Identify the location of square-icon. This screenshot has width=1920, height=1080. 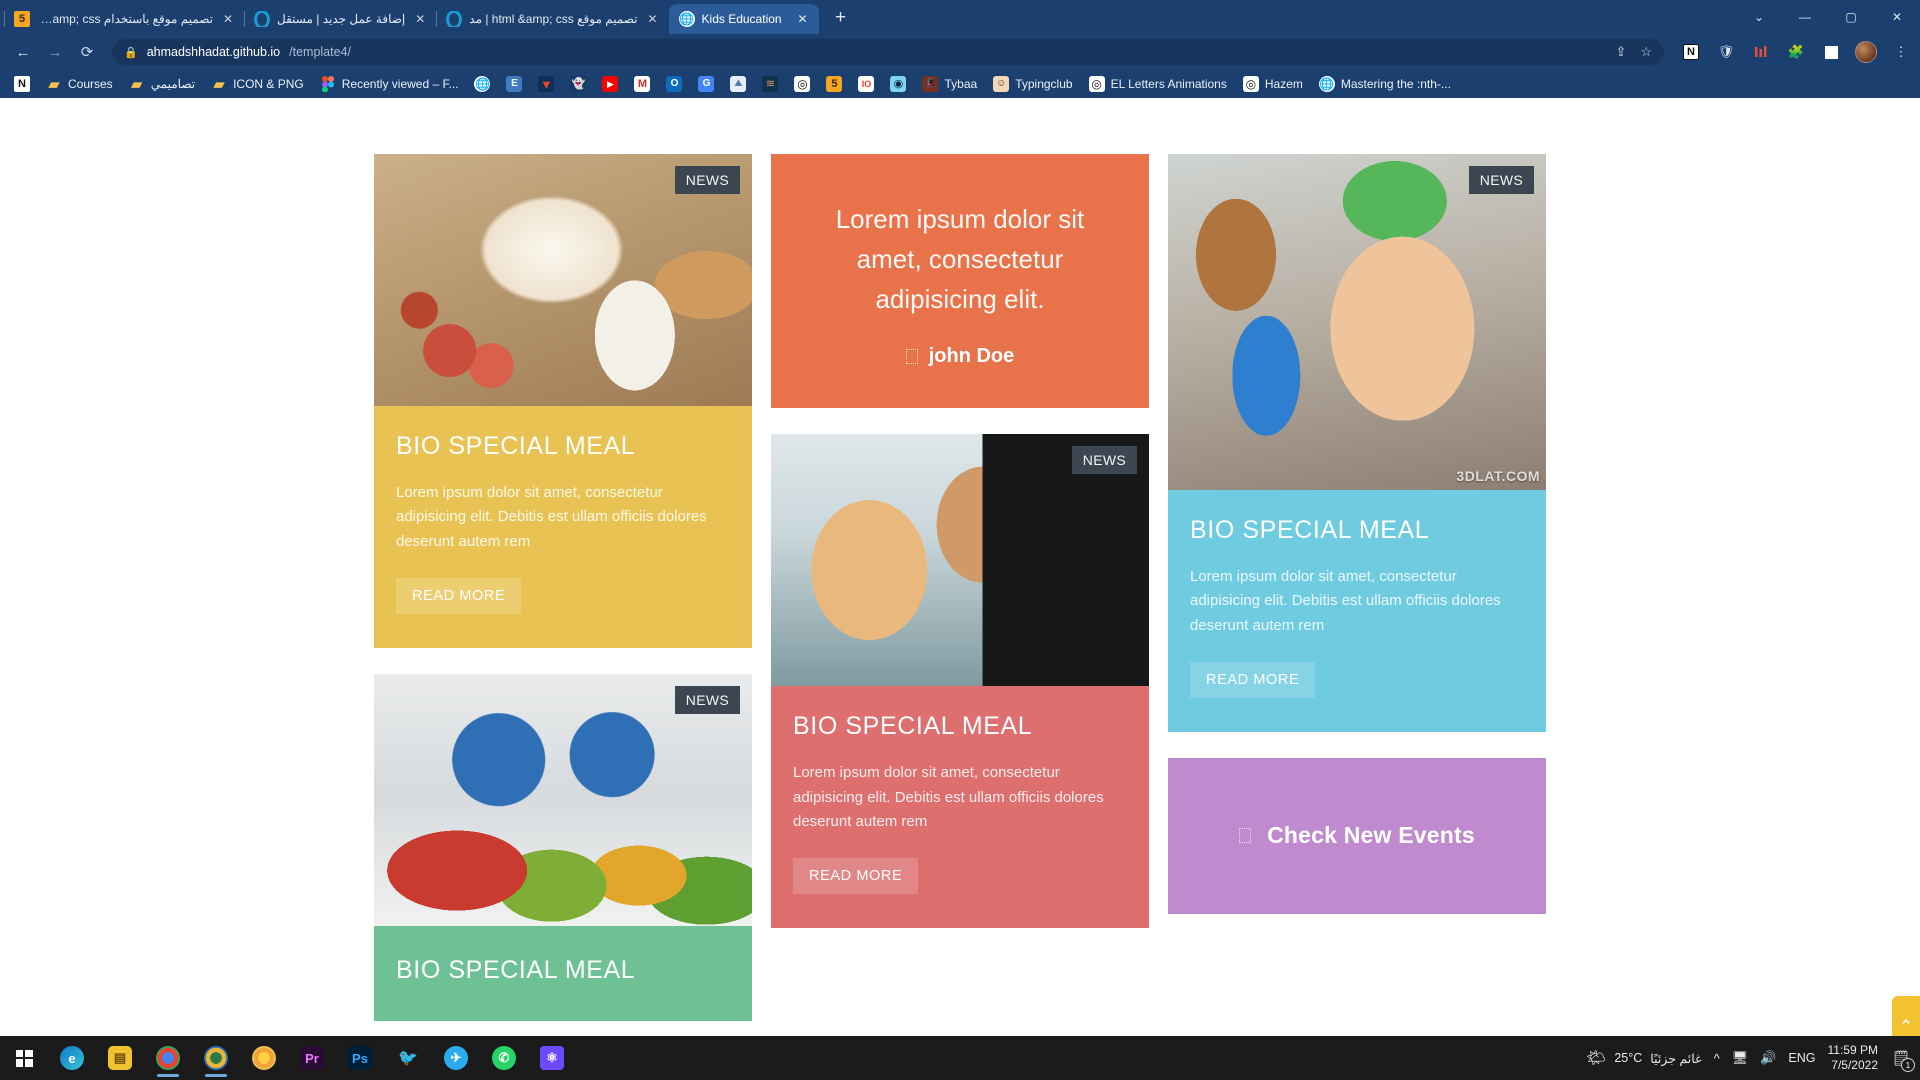
(1831, 52).